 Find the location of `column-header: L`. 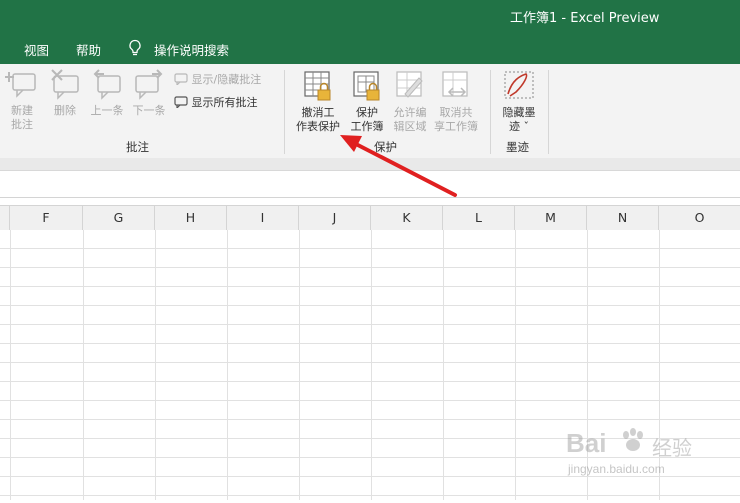

column-header: L is located at coordinates (479, 218).